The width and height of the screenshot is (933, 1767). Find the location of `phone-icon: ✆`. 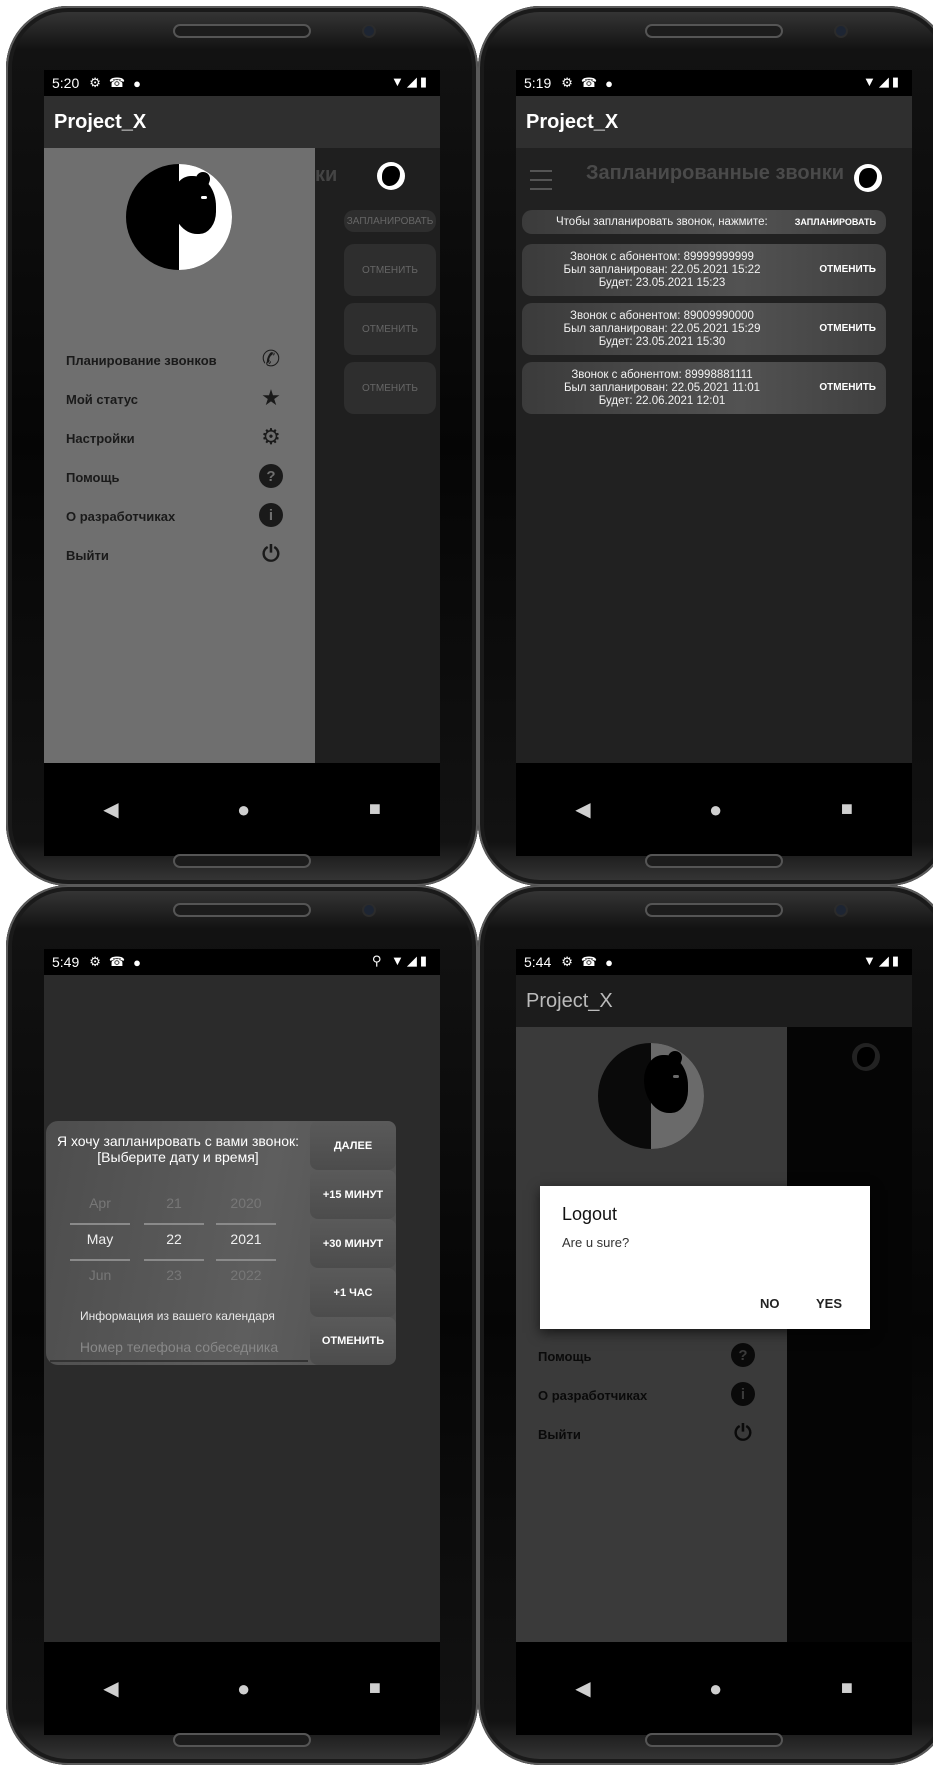

phone-icon: ✆ is located at coordinates (271, 358).